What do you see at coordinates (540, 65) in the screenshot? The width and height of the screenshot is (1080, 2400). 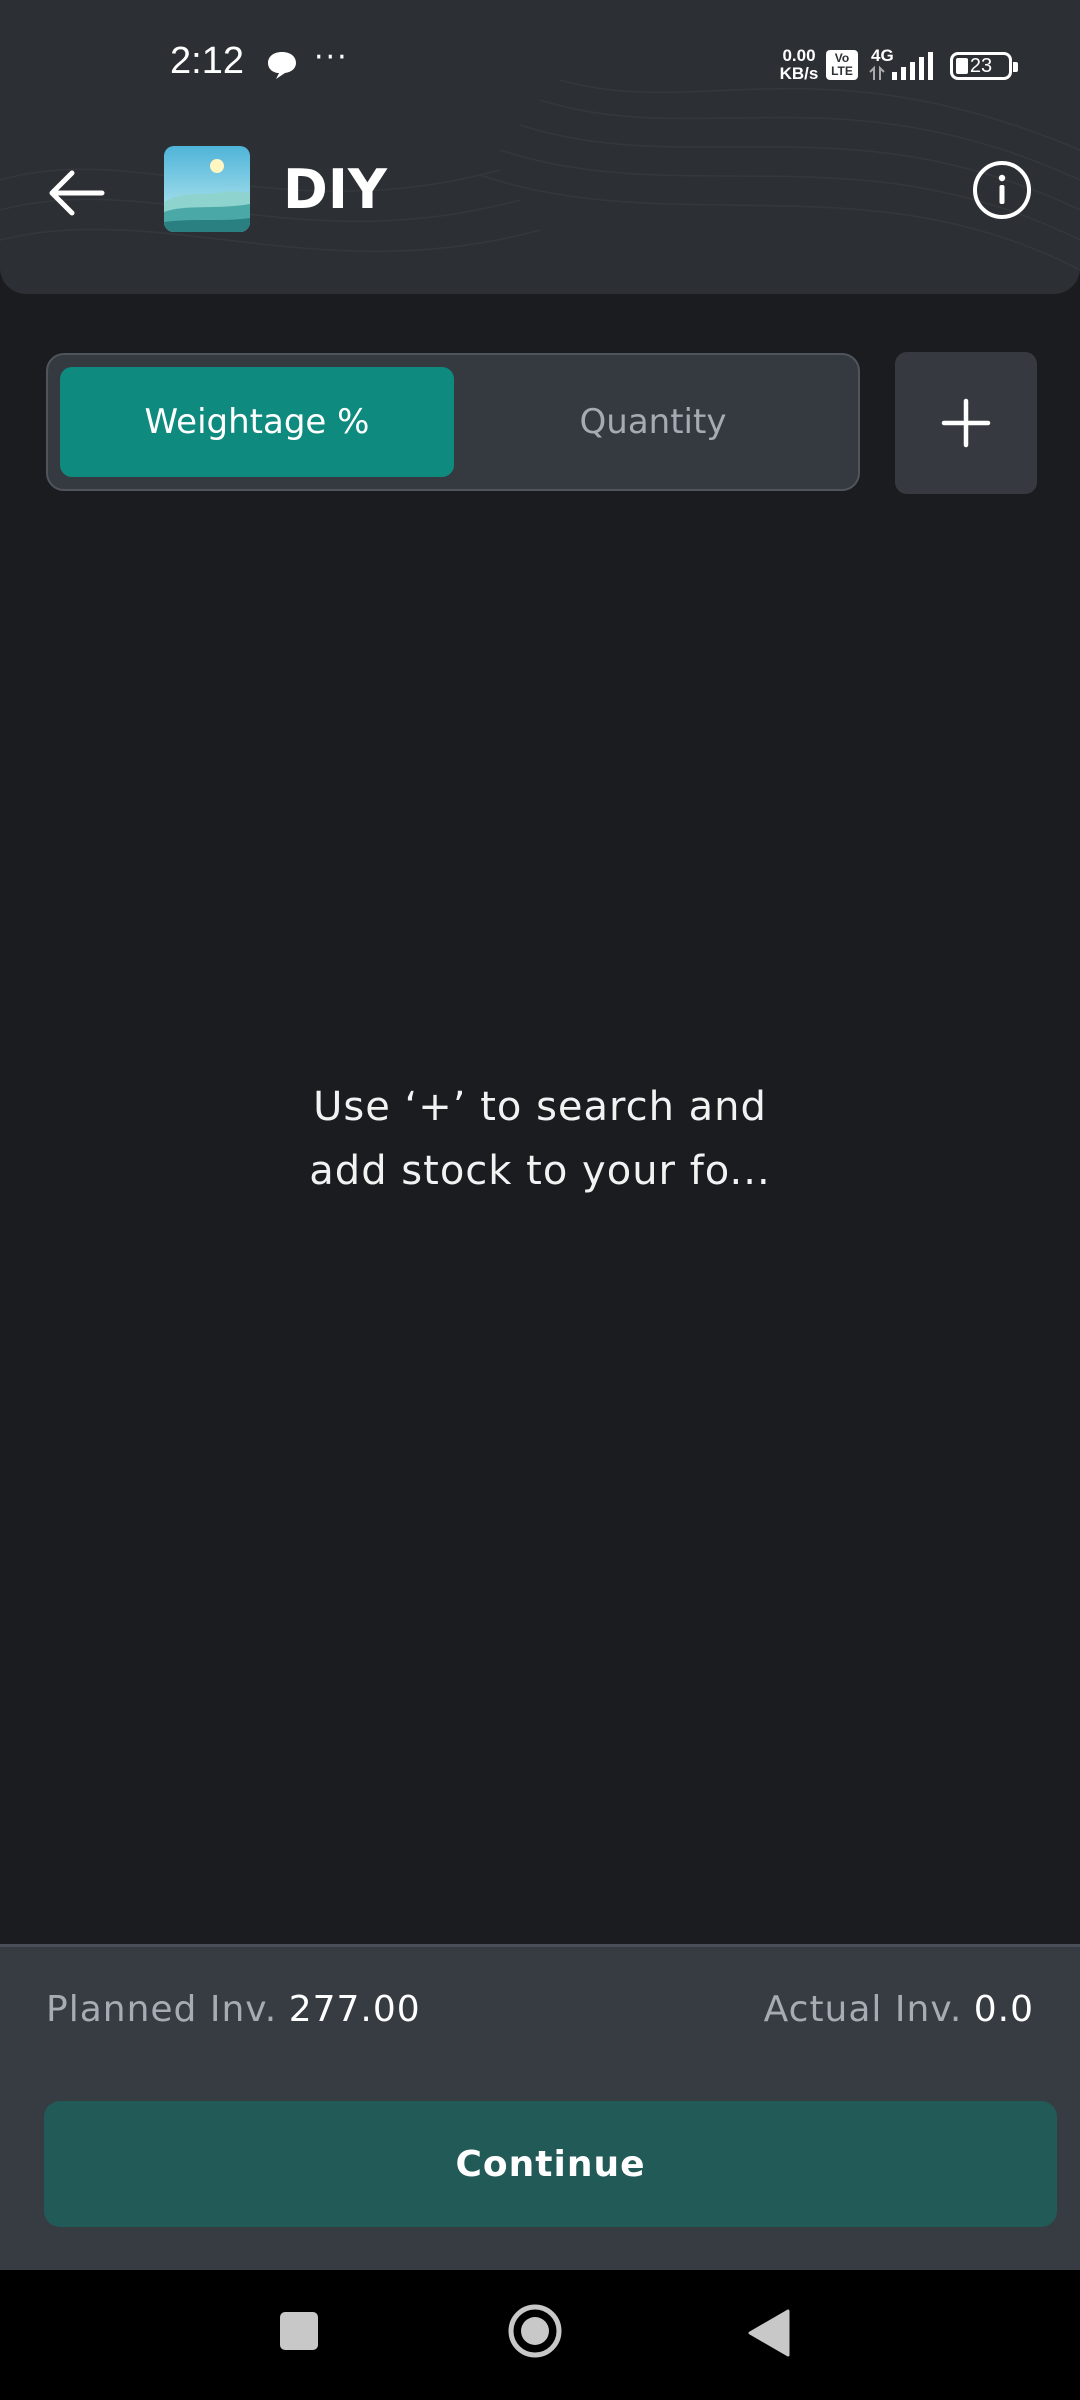 I see `status-bar: 2:12 ··· 0.00 KB/s Vo LTE 4G 23` at bounding box center [540, 65].